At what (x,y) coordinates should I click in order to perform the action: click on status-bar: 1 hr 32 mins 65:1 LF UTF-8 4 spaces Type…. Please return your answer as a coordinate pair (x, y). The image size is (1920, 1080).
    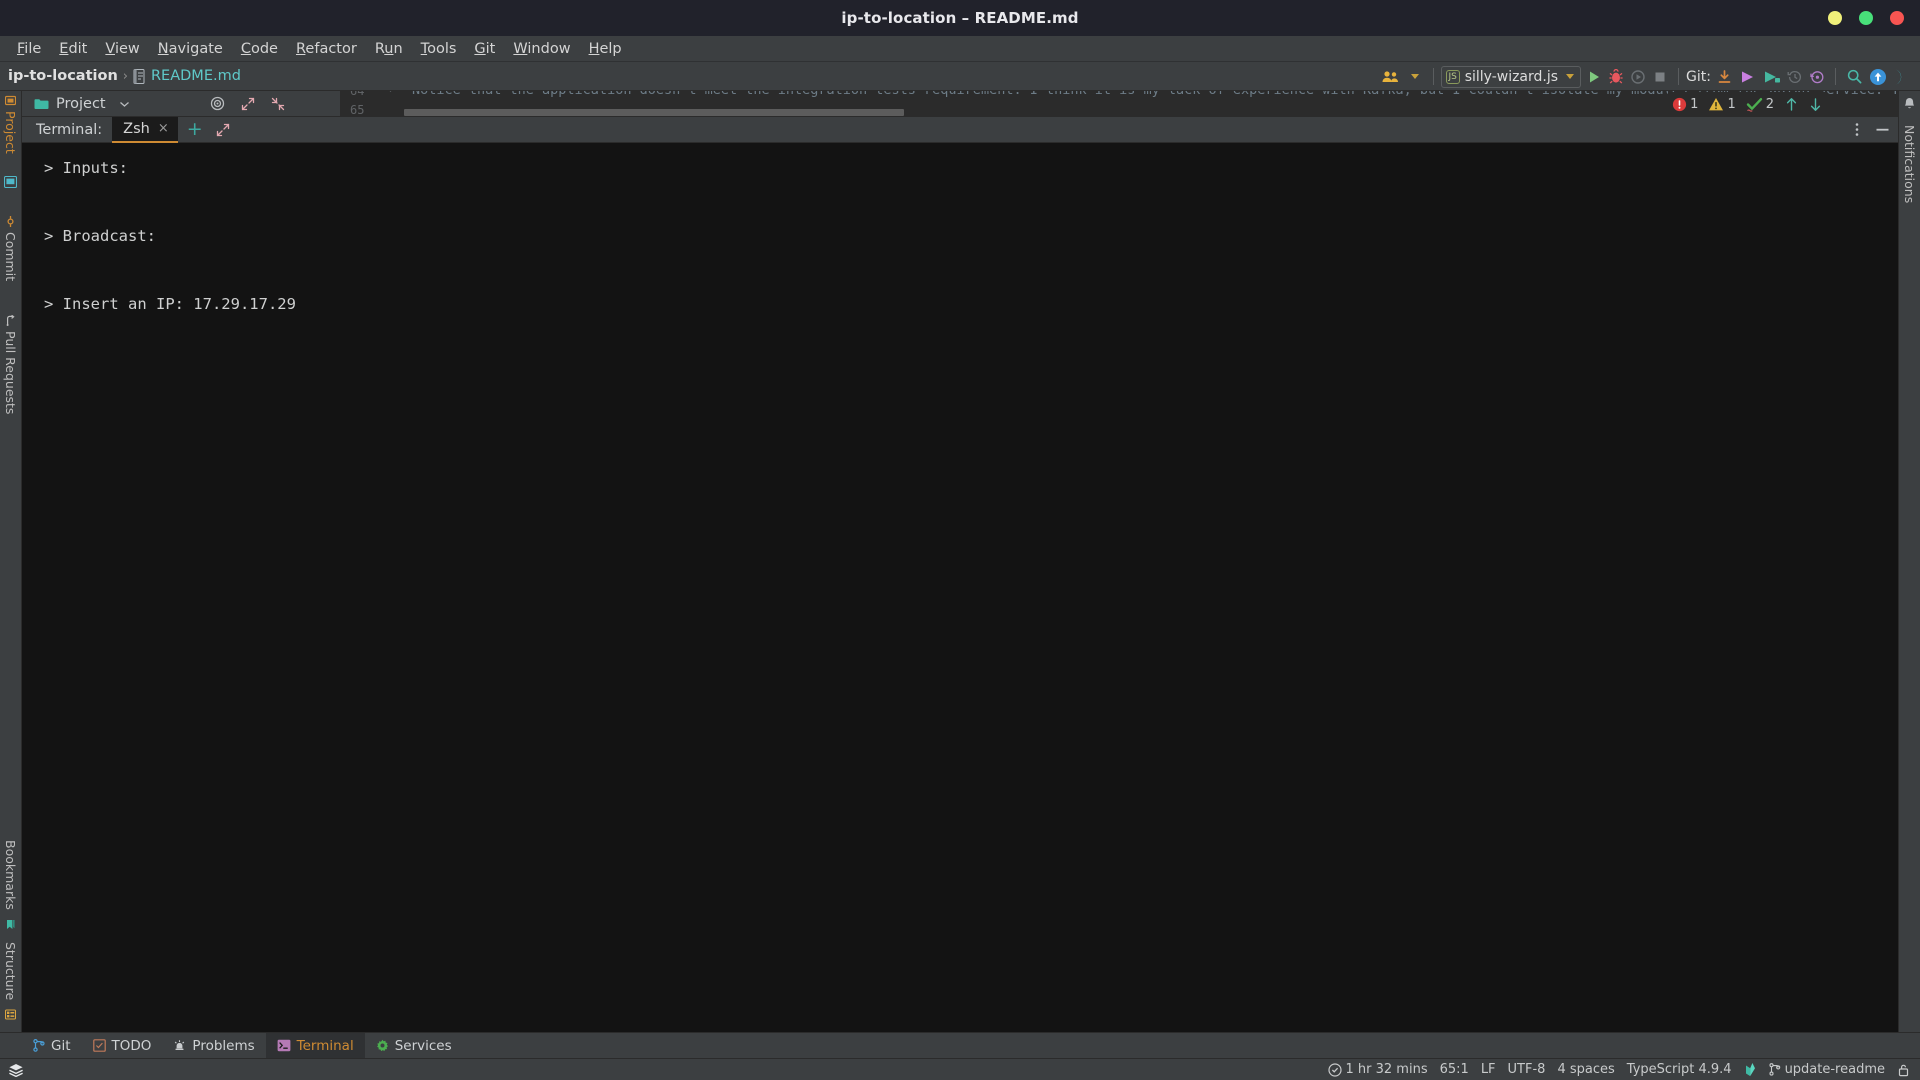
    Looking at the image, I should click on (960, 1069).